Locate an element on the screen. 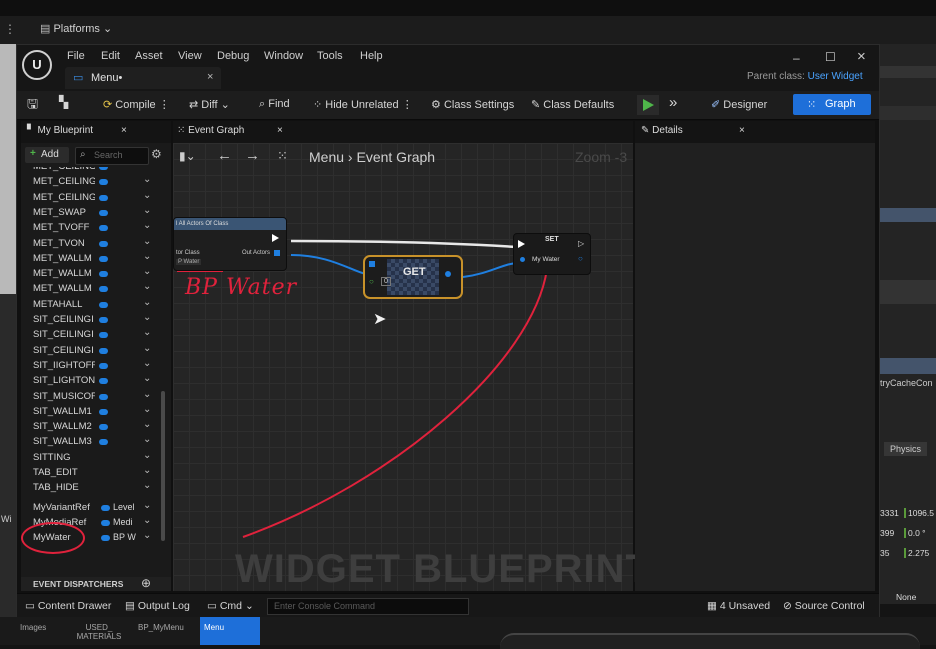  value-field: 399 is located at coordinates (887, 533).